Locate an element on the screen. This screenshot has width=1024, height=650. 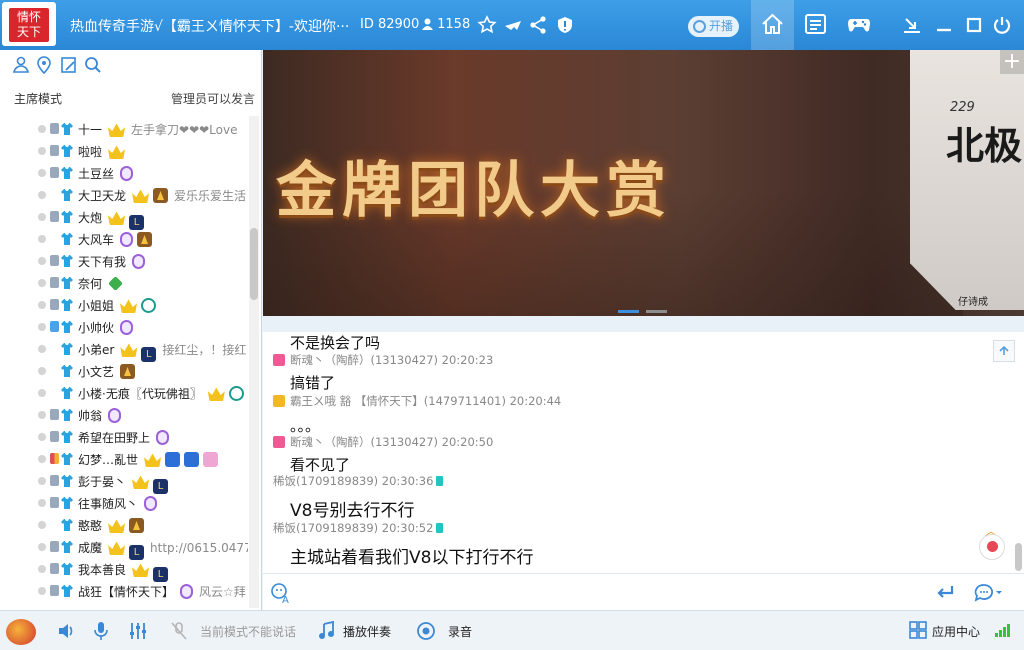
tab-games is located at coordinates (858, 25).